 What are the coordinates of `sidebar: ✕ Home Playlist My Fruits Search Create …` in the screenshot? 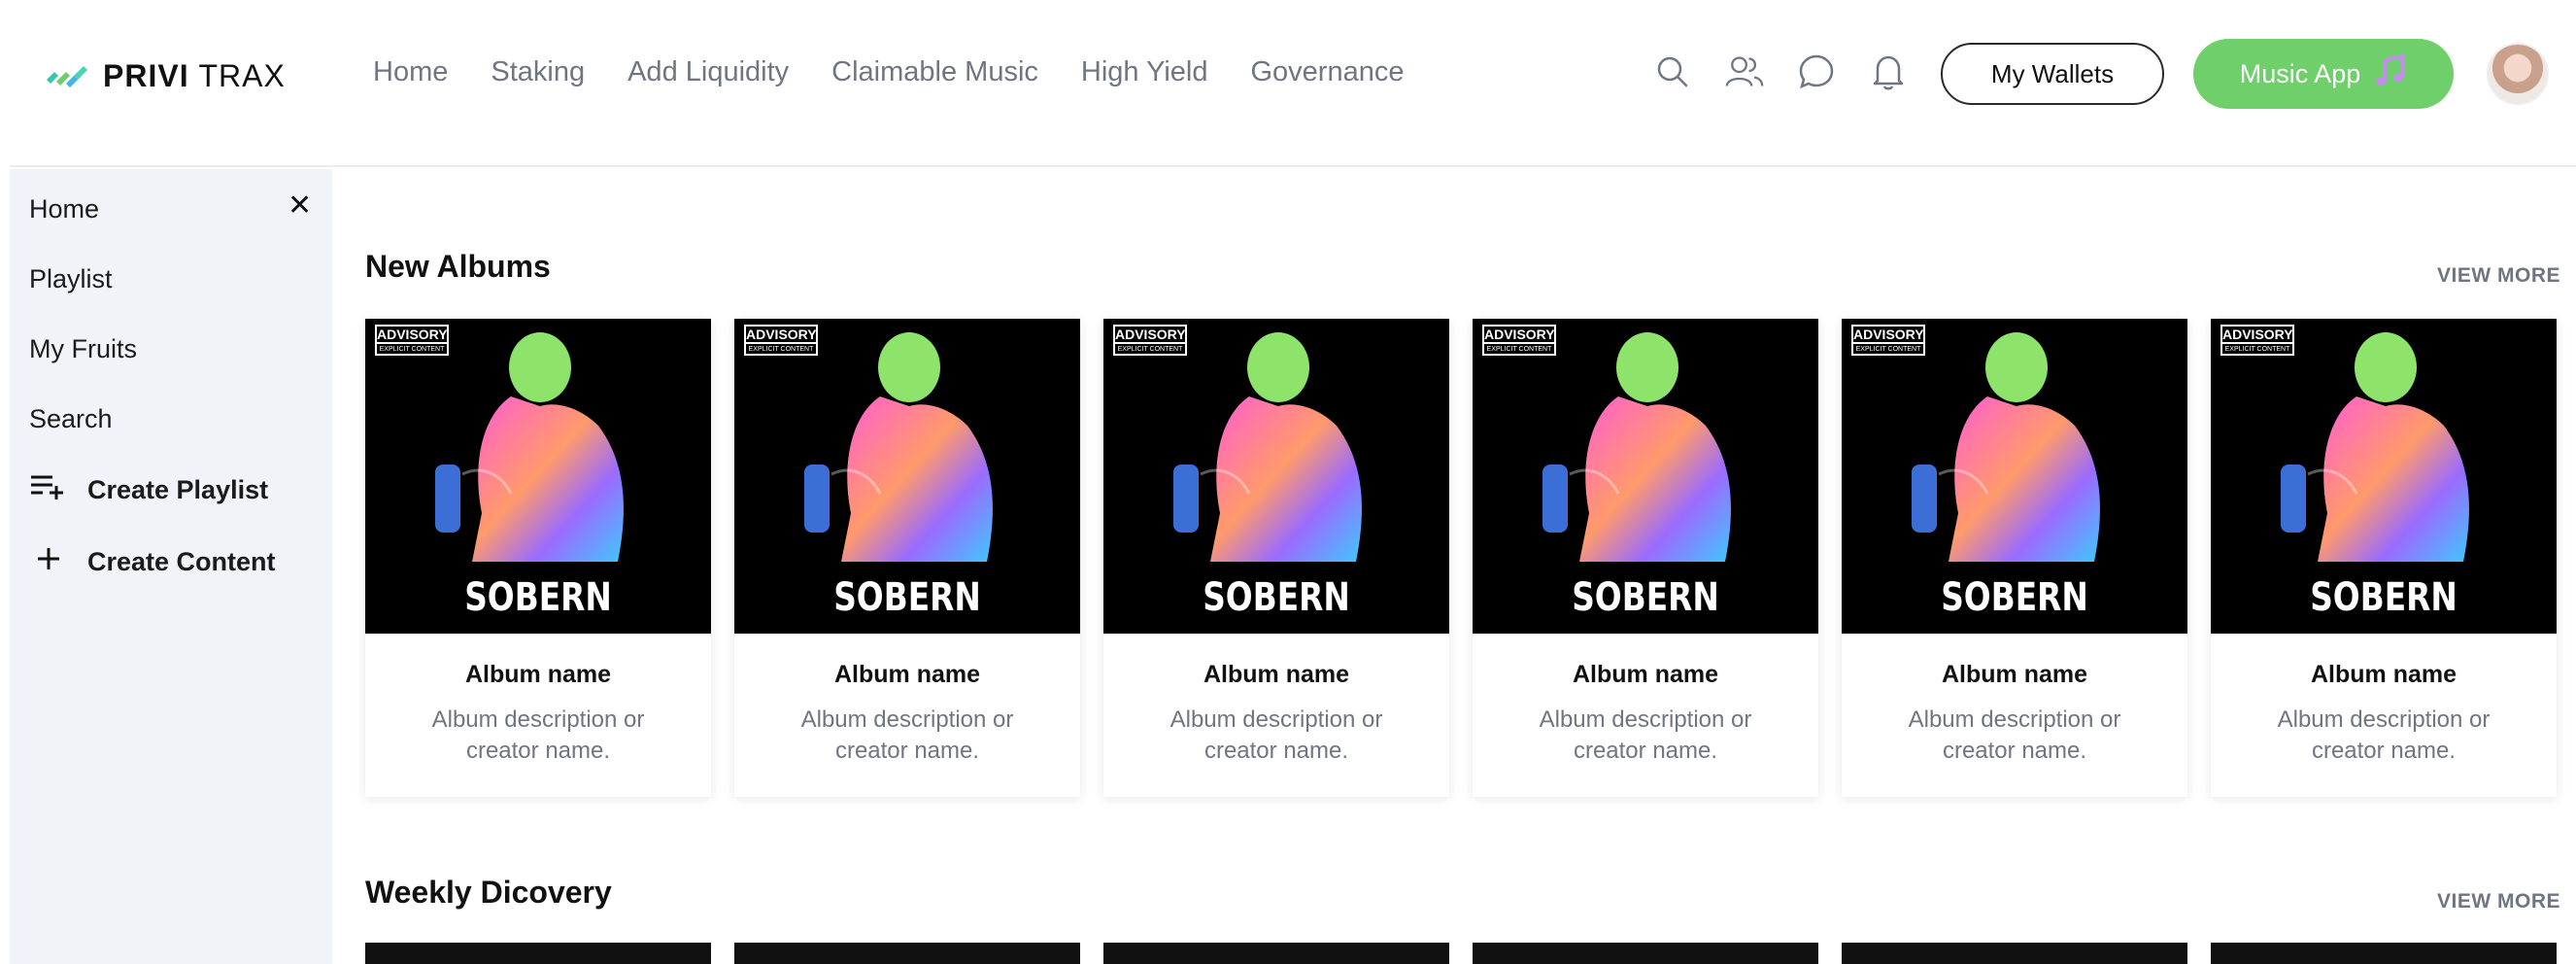 It's located at (171, 566).